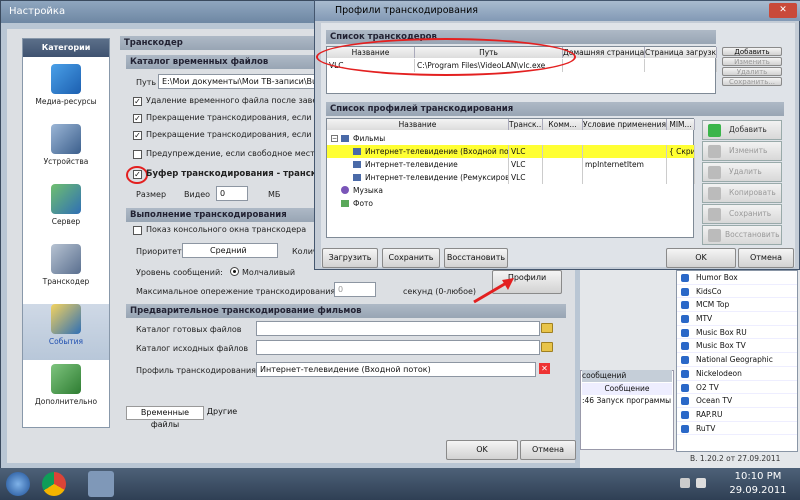  I want to click on temp-path-input: E:\Мои документы\Мои ТВ-записи\Buffer, so click(237, 81).